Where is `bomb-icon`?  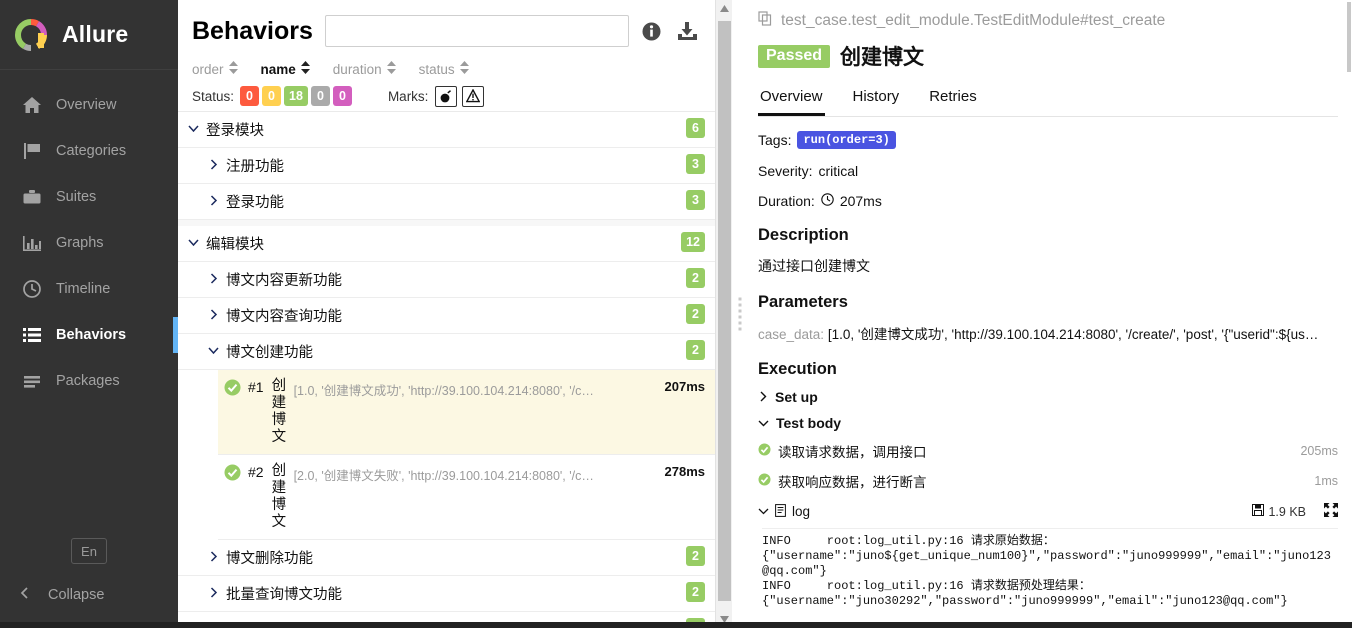 bomb-icon is located at coordinates (446, 96).